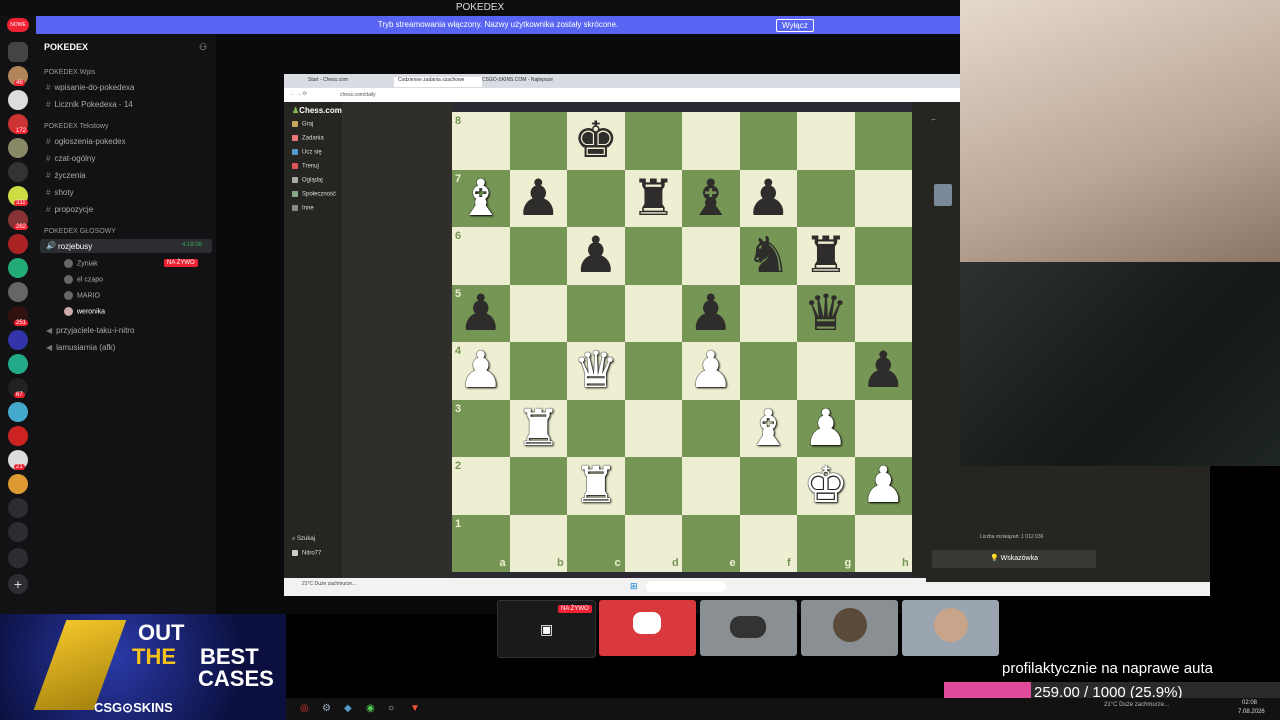 The width and height of the screenshot is (1280, 720). I want to click on chess-piece-b3: ♜, so click(539, 428).